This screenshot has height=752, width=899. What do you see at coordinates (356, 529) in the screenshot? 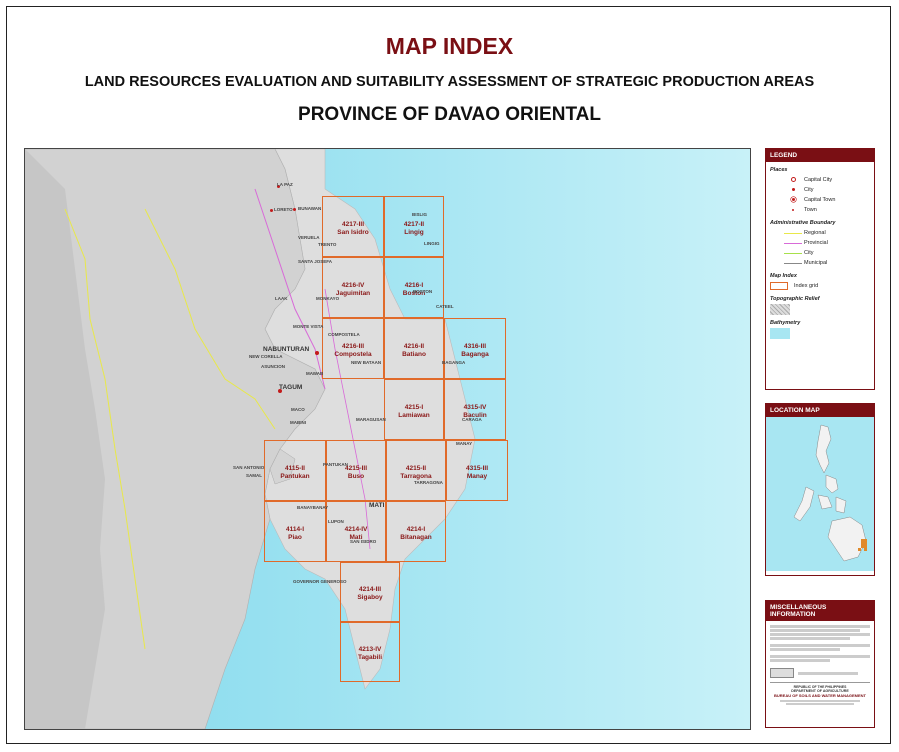
I see `index-grid-code: 4214-IV` at bounding box center [356, 529].